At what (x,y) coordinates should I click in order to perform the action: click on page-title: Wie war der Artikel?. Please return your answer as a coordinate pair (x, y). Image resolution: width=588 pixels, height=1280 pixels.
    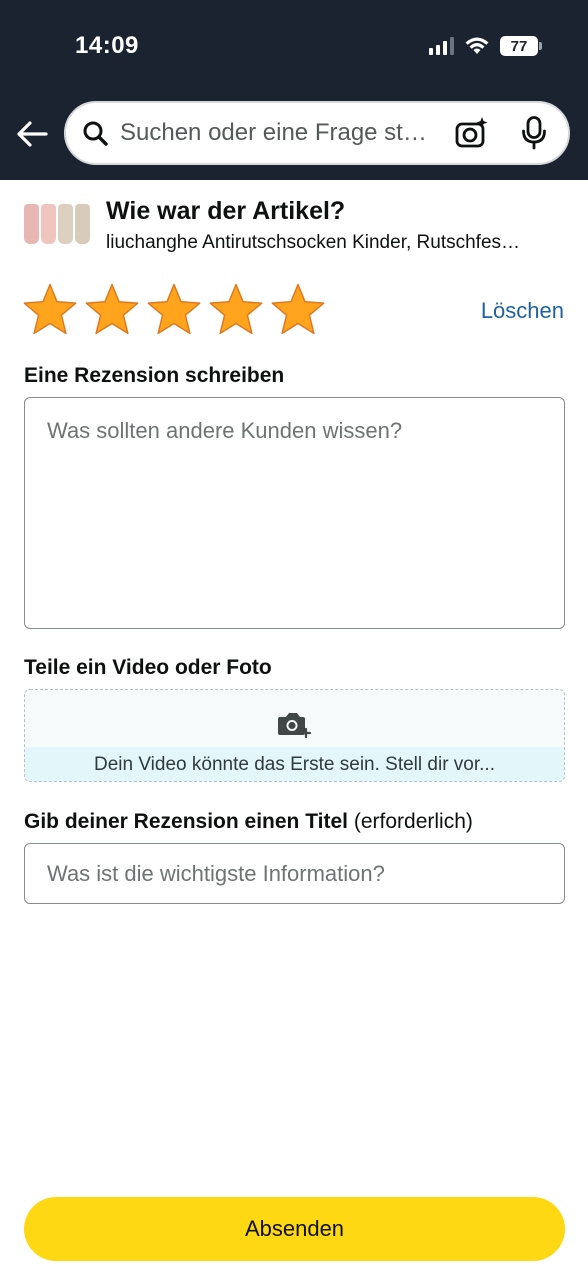
    Looking at the image, I should click on (226, 211).